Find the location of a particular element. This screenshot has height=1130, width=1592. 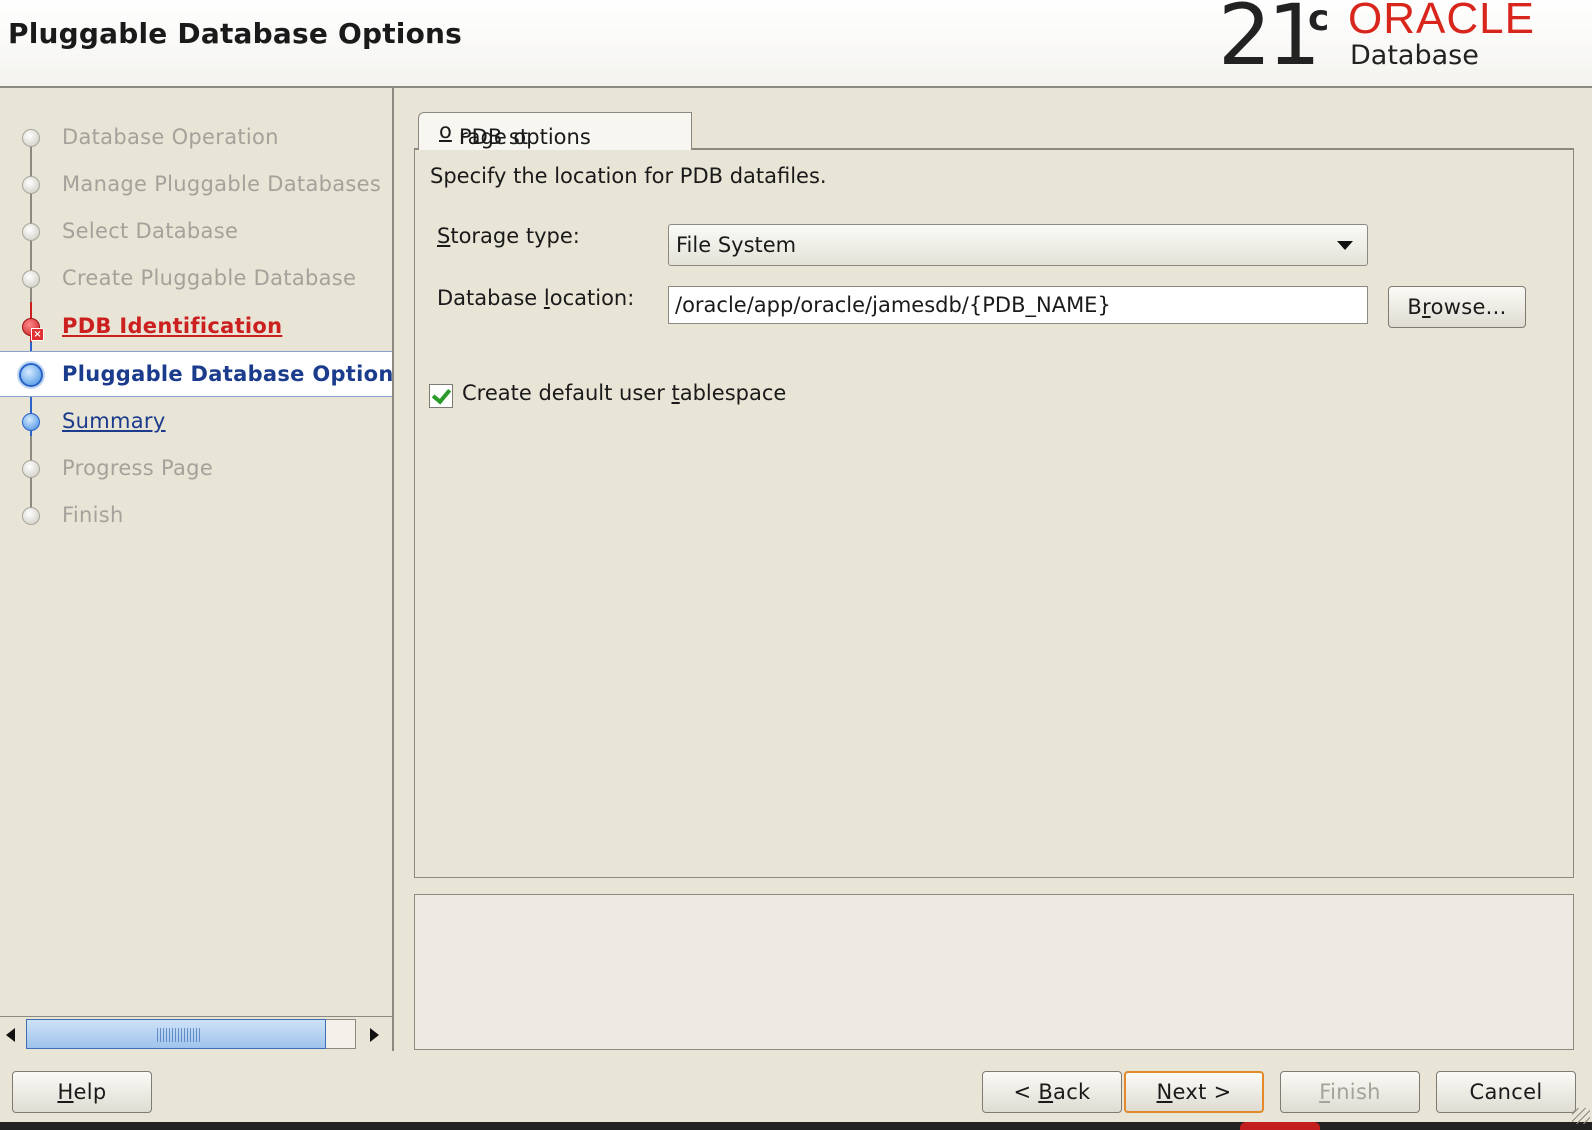

tab-label: PDB st o rage options is located at coordinates (515, 134).